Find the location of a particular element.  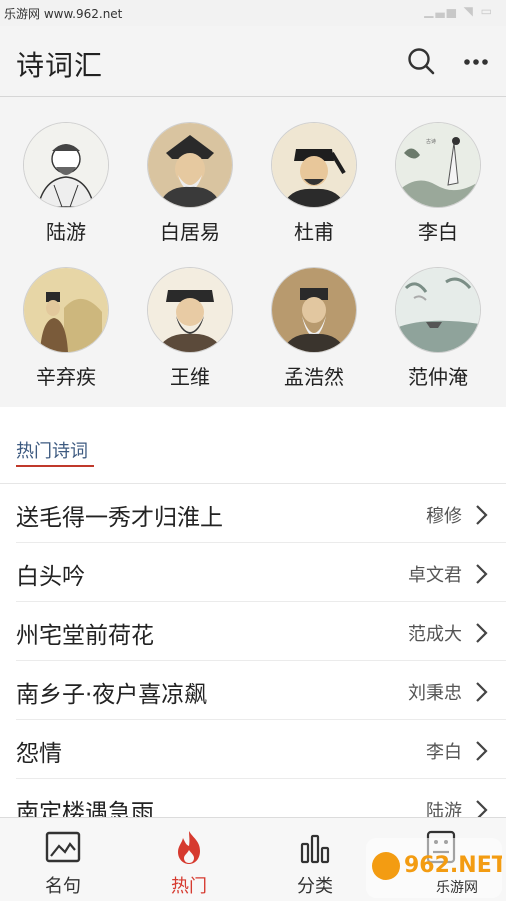

tab-label: 分类 is located at coordinates (315, 886).